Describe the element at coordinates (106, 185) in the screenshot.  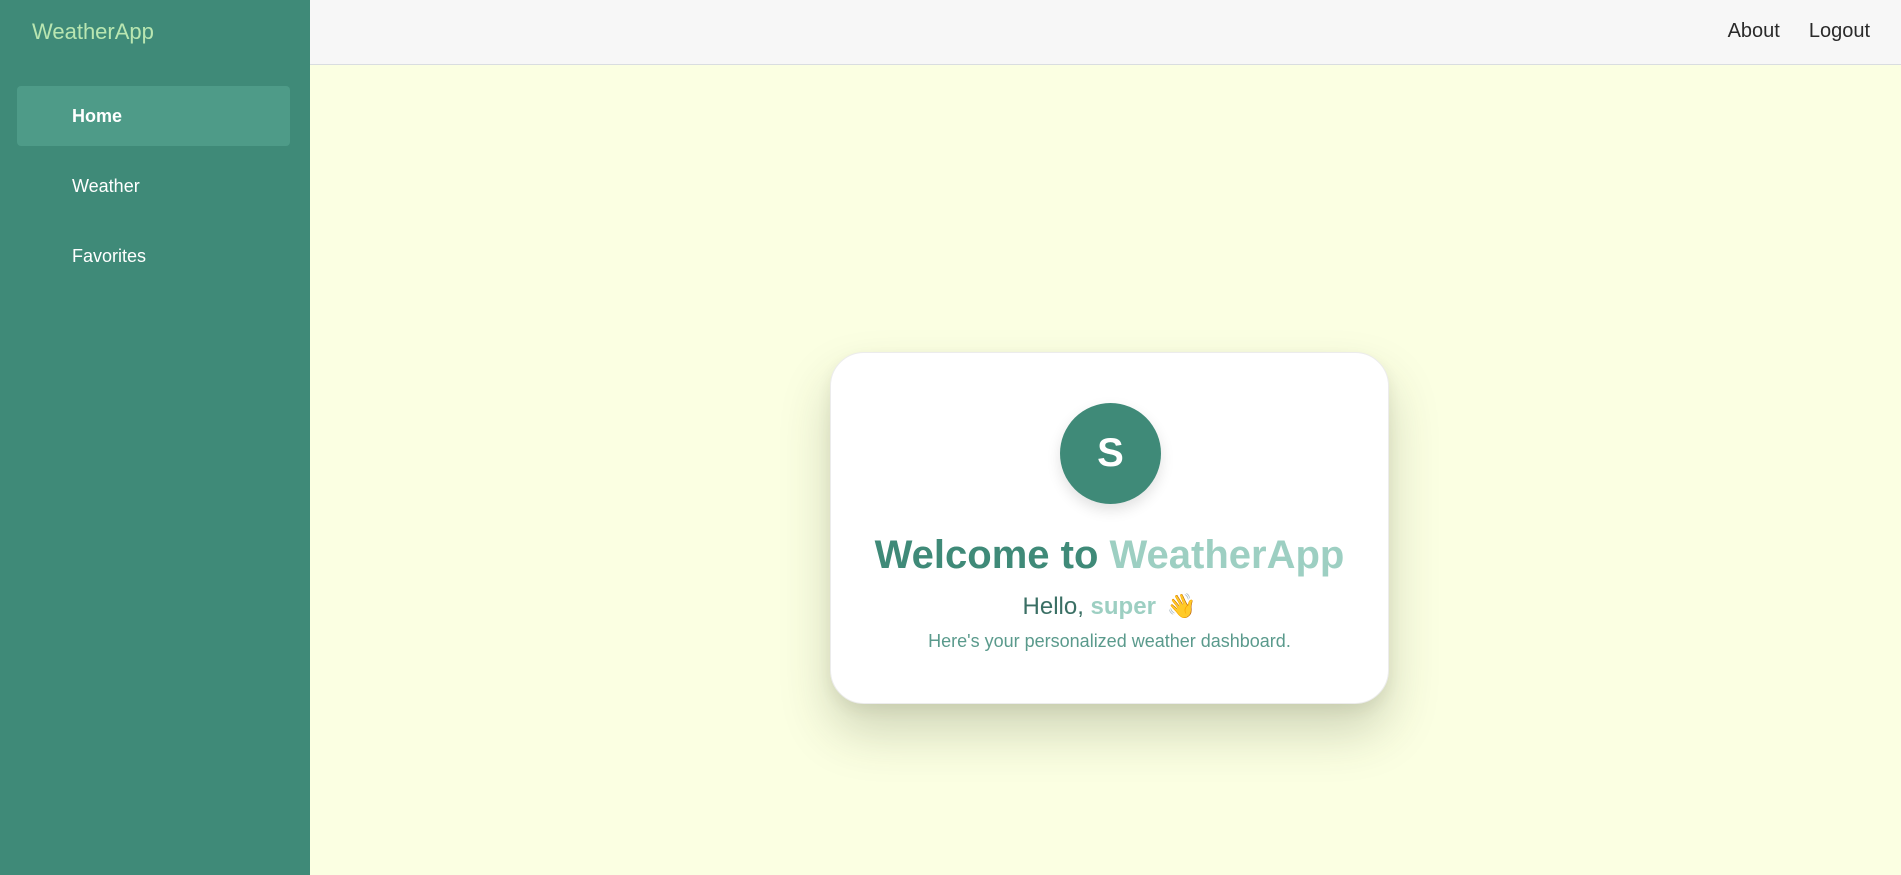
I see `sidebar-item-label: Weather` at that location.